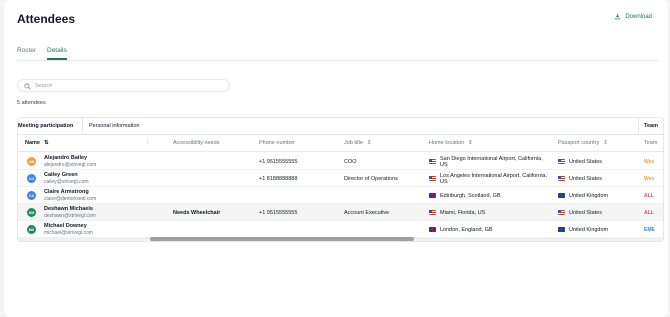 This screenshot has height=317, width=670. What do you see at coordinates (45, 126) in the screenshot?
I see `group-meeting-participation: Meeting participation` at bounding box center [45, 126].